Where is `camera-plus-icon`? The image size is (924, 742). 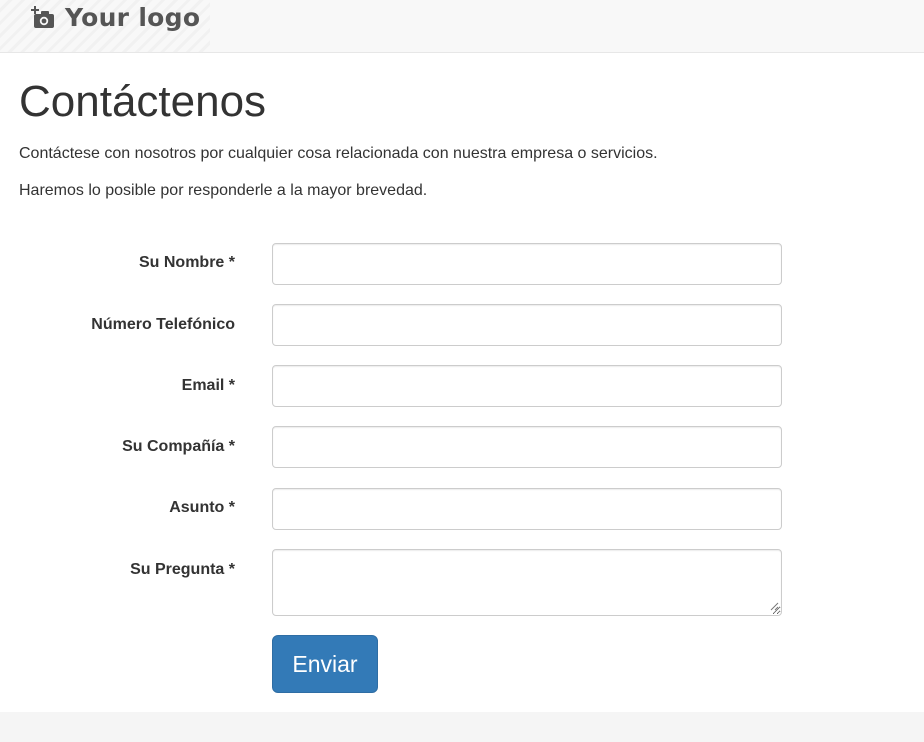
camera-plus-icon is located at coordinates (42, 16).